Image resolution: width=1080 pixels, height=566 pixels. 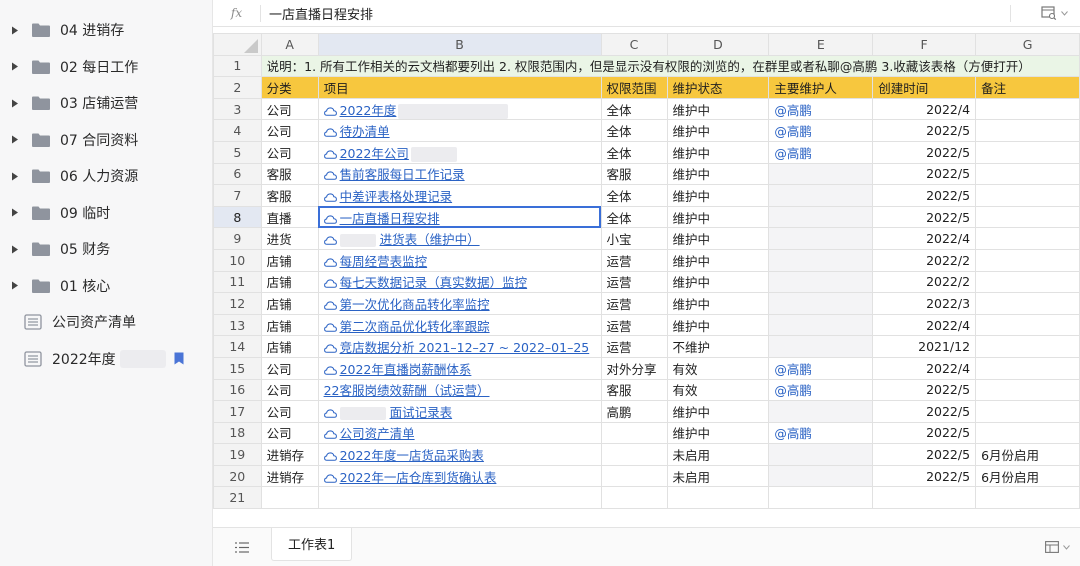 I want to click on project-cell: 22客服岗绩效薪酬（试运营）, so click(x=459, y=390).